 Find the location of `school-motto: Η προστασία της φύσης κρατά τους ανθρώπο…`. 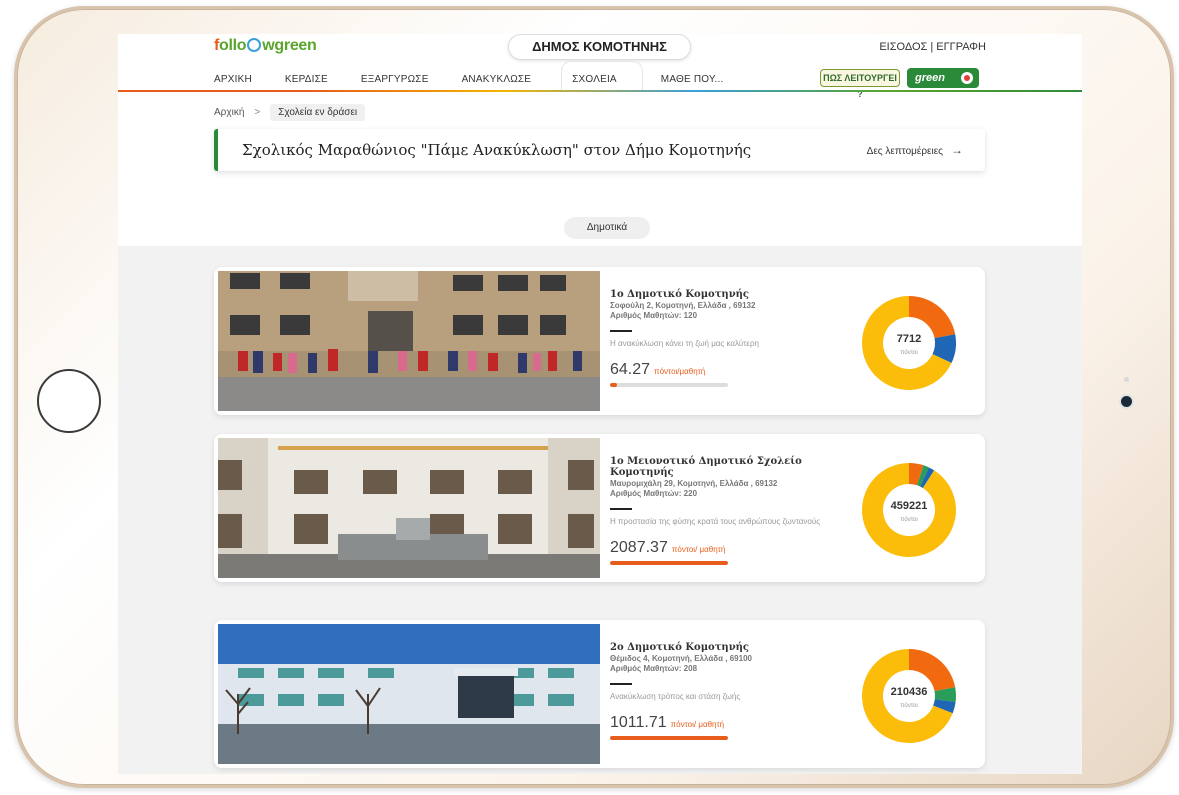

school-motto: Η προστασία της φύσης κρατά τους ανθρώπο… is located at coordinates (715, 521).